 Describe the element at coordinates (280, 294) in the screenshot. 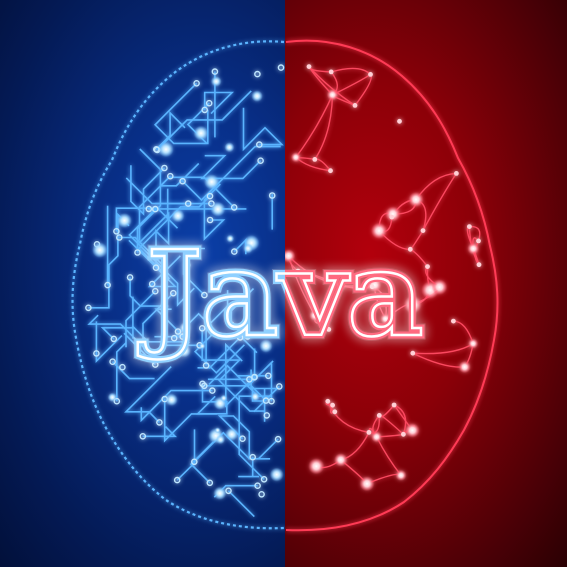

I see `java-title: Java Java Java Java Java` at that location.